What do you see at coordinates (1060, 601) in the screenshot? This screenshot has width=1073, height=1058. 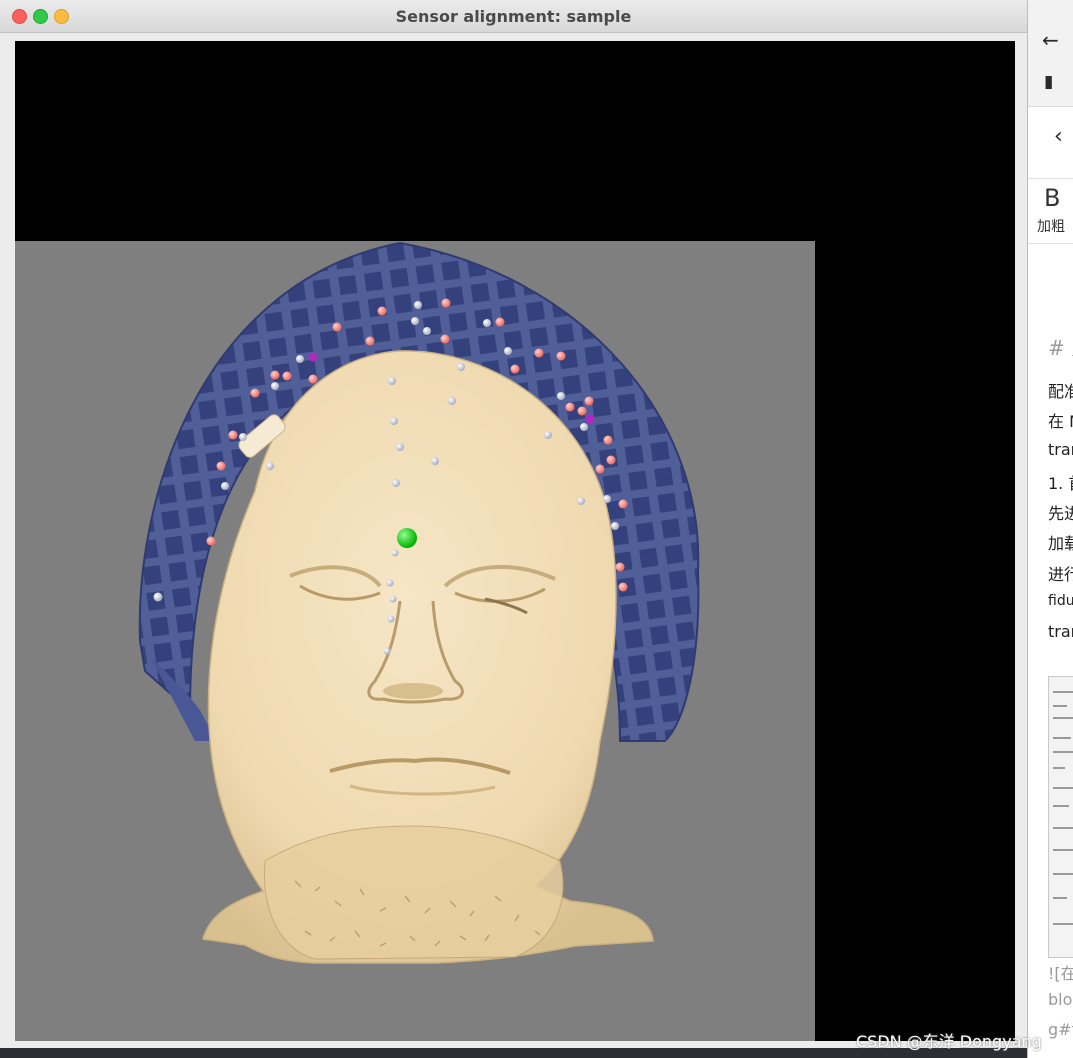 I see `editor-line: fidu` at bounding box center [1060, 601].